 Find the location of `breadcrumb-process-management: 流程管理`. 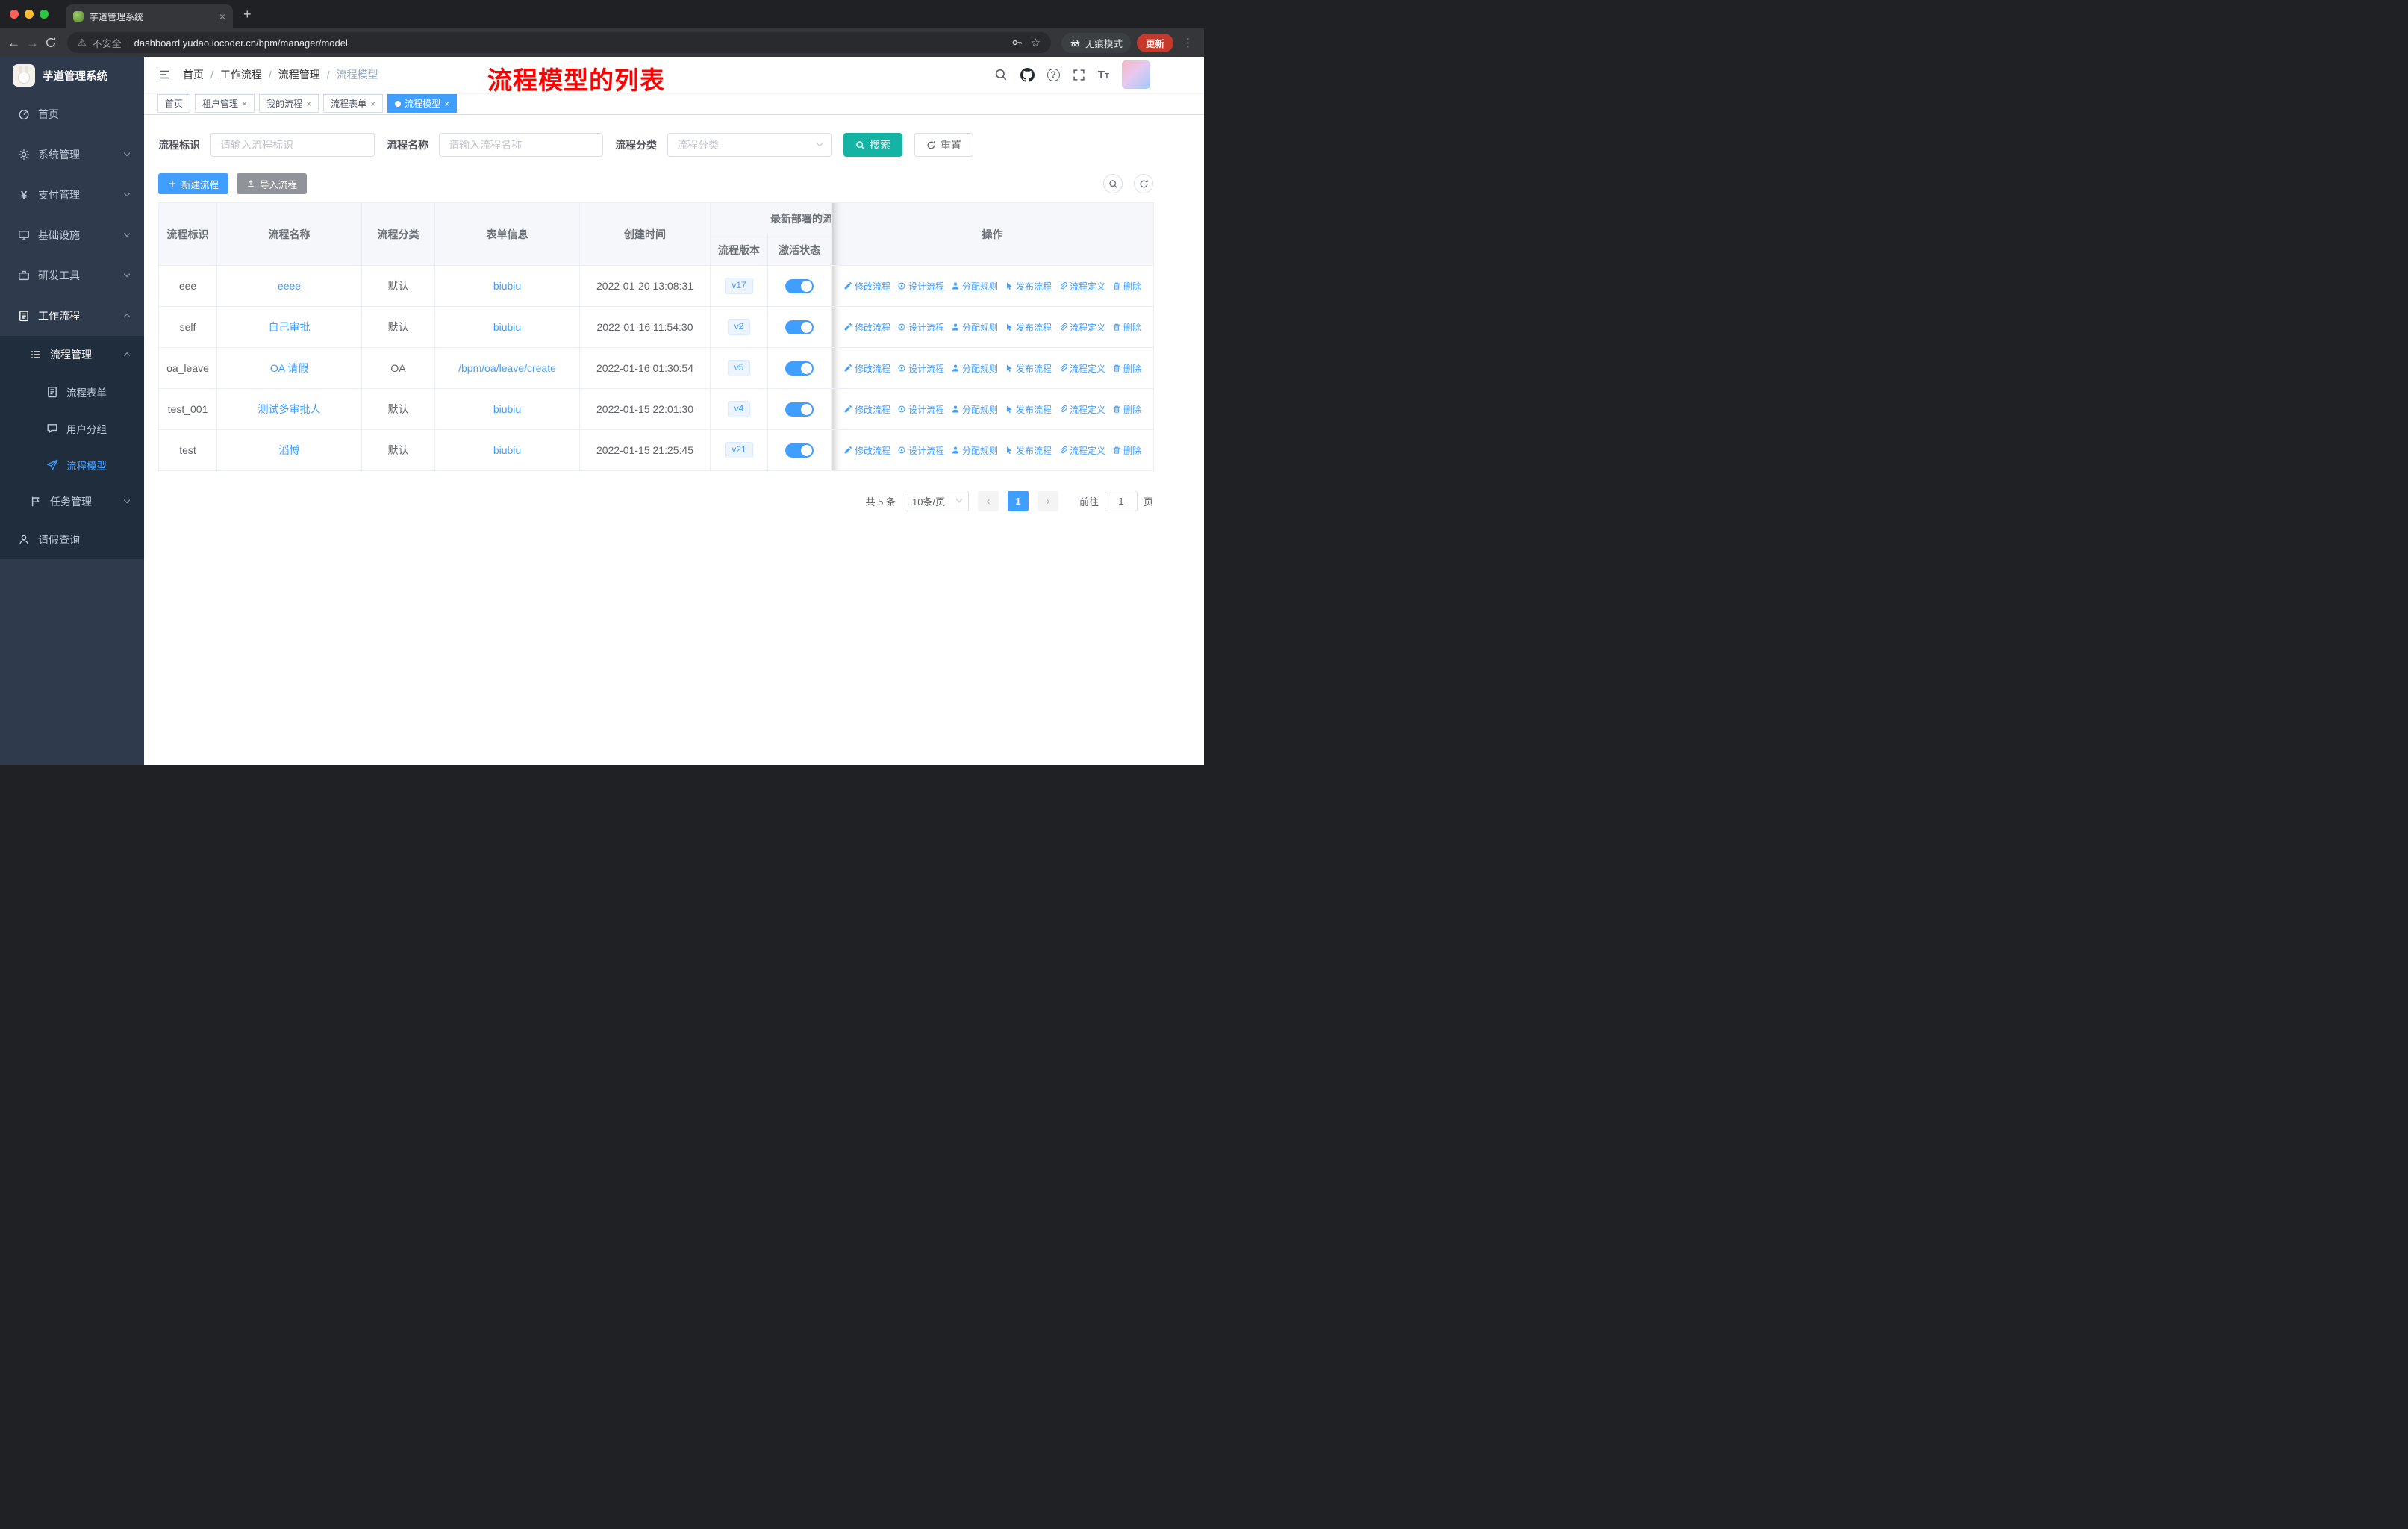

breadcrumb-process-management: 流程管理 is located at coordinates (299, 74).